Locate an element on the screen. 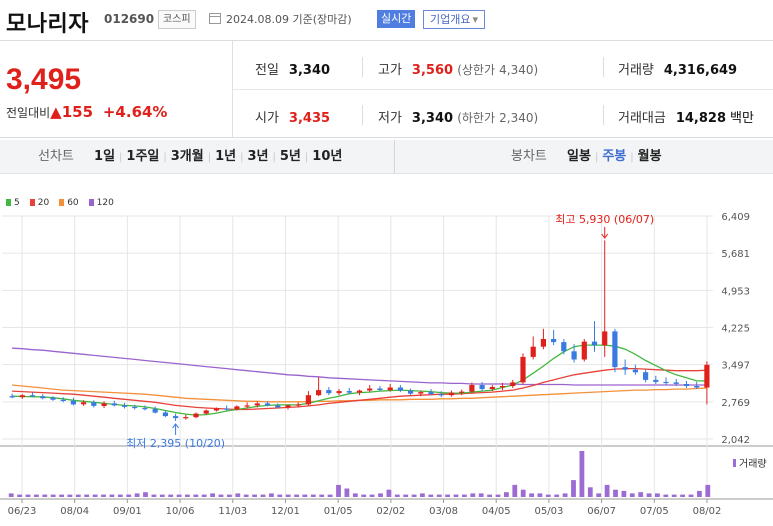 This screenshot has height=526, width=773. low-price: 저가 3,340 (하한가 2,340) is located at coordinates (458, 116).